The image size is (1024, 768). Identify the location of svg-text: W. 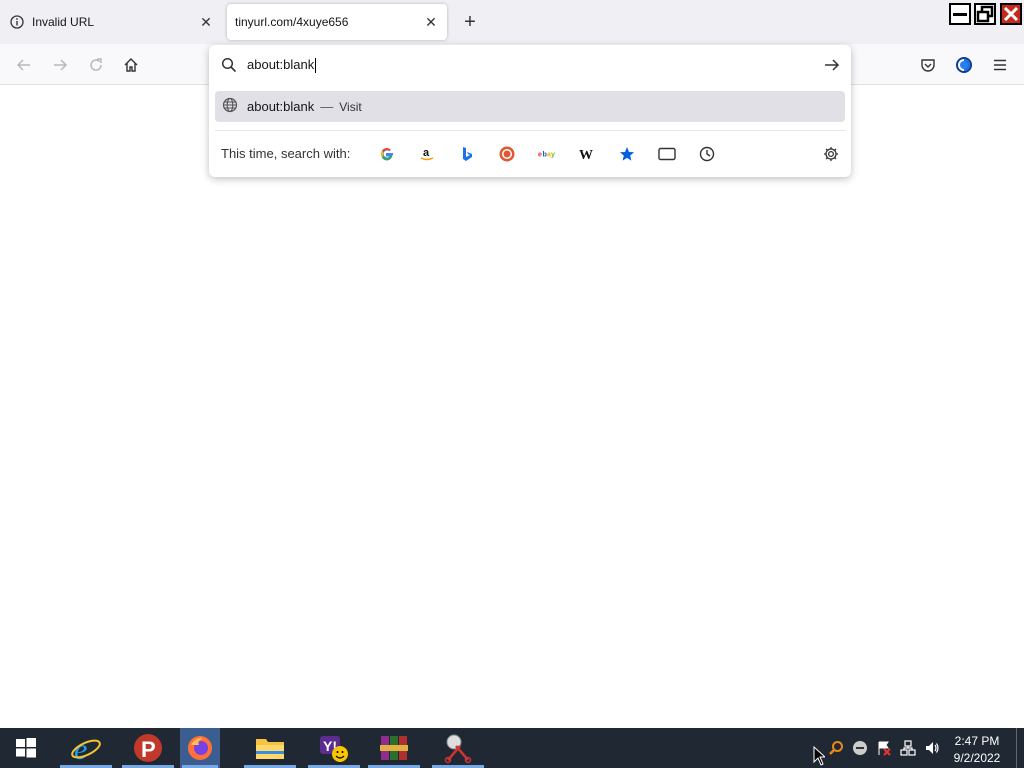
(586, 154).